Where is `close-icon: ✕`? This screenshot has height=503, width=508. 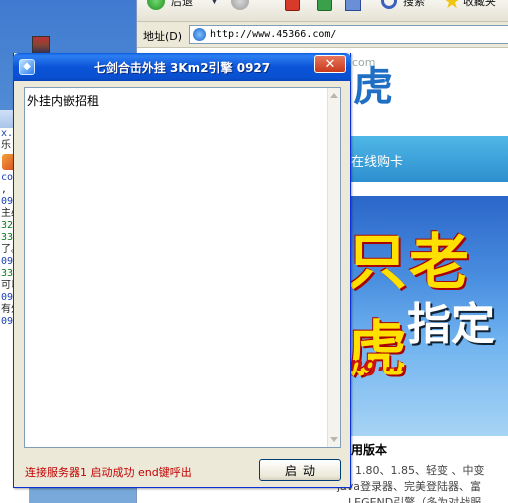
close-icon: ✕ is located at coordinates (330, 64).